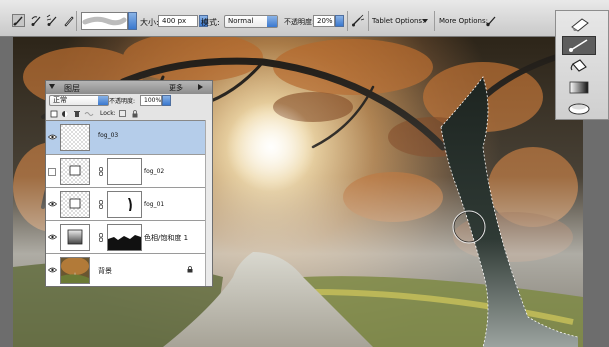  I want to click on layer-name: fog_03, so click(108, 135).